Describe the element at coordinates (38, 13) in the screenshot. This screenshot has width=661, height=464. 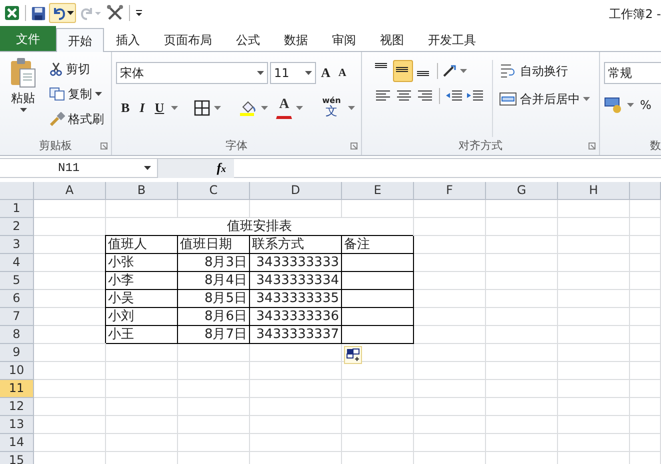
I see `save-icon` at that location.